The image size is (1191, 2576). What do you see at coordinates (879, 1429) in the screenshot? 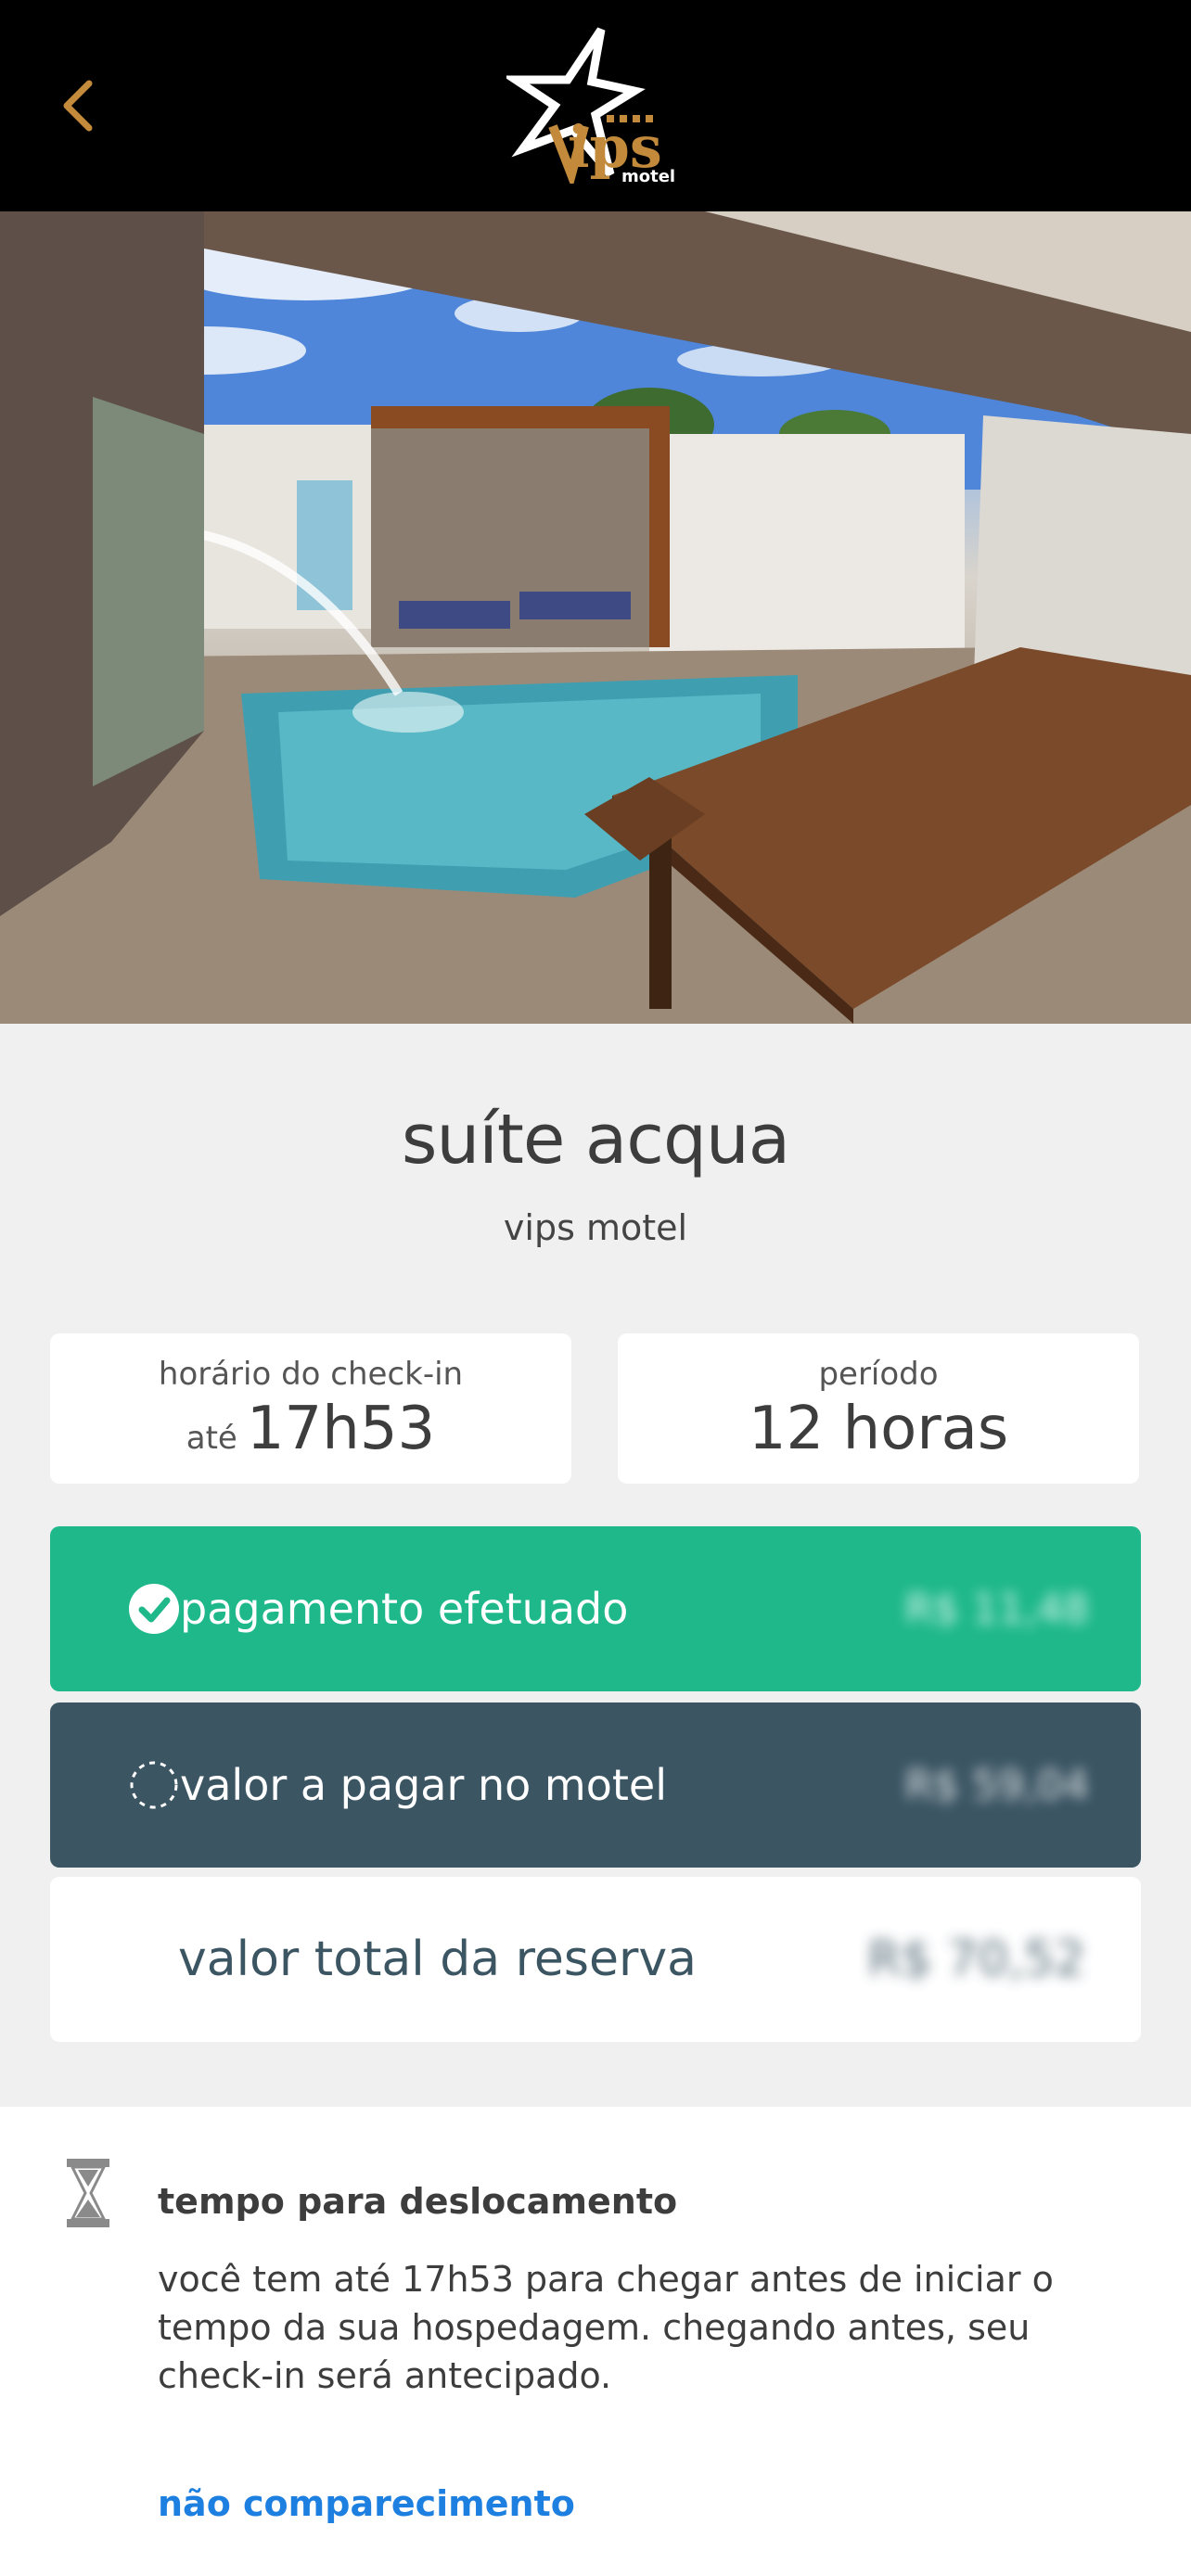
I see `period-value: 12 horas` at bounding box center [879, 1429].